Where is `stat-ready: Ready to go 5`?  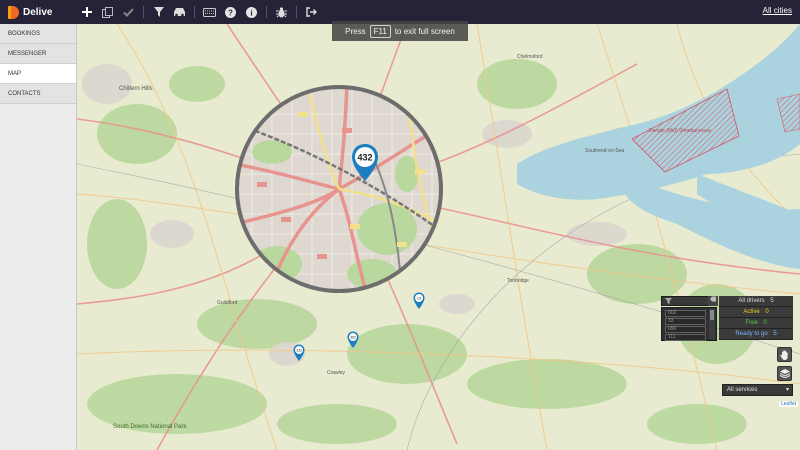 stat-ready: Ready to go 5 is located at coordinates (756, 334).